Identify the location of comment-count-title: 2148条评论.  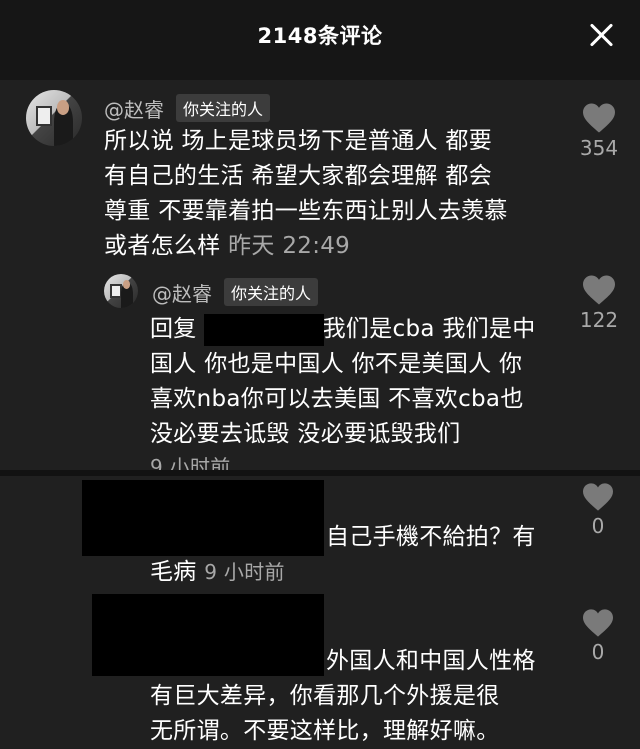
(320, 36).